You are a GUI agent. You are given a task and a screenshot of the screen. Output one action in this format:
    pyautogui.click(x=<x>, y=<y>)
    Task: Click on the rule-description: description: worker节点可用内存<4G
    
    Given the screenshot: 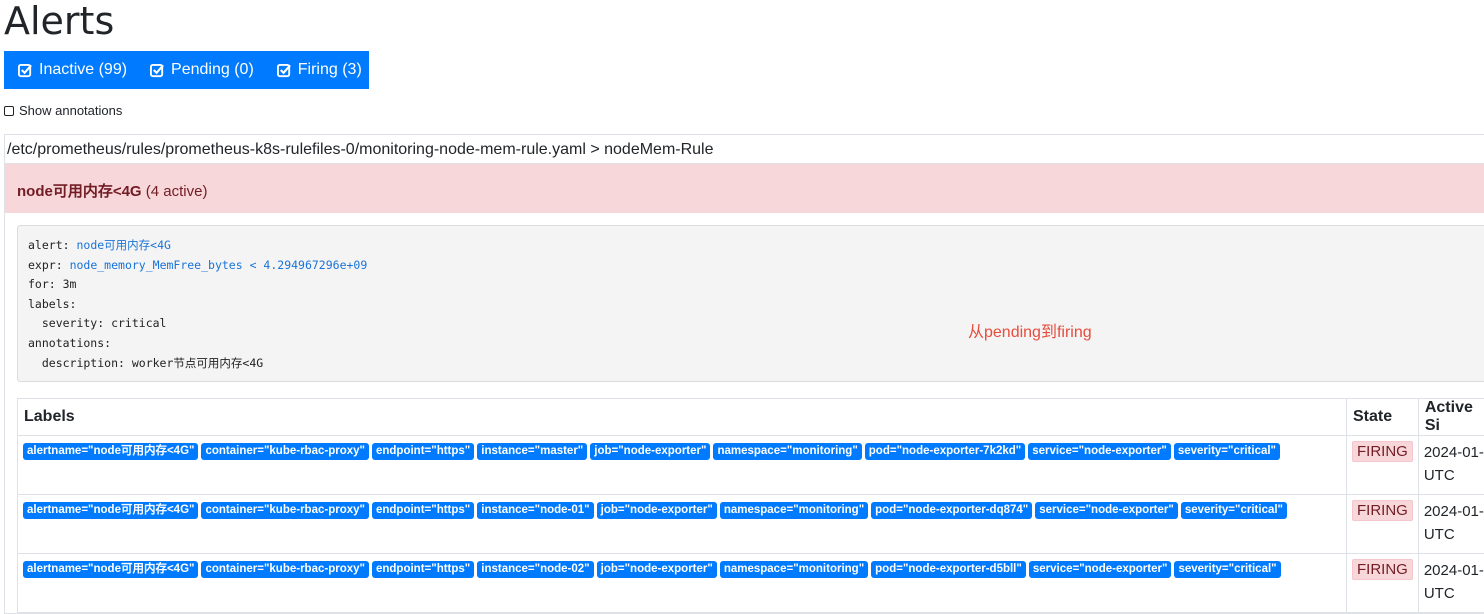 What is the action you would take?
    pyautogui.click(x=145, y=363)
    